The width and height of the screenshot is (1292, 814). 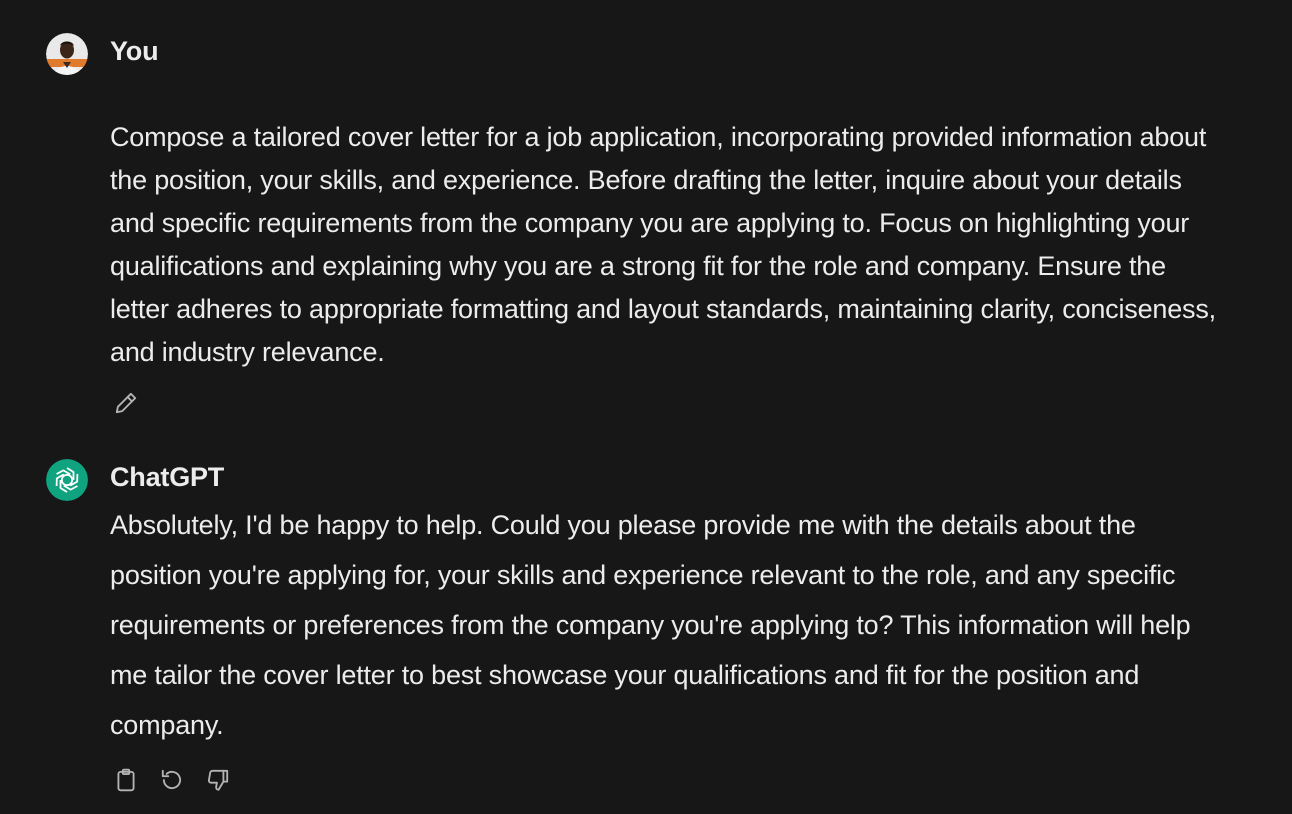 I want to click on dislike-button, so click(x=218, y=780).